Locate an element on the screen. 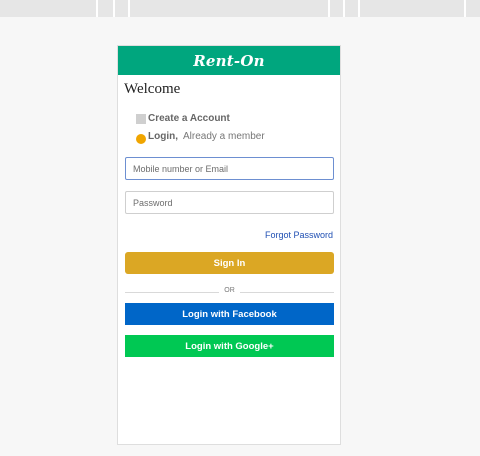  create-account-option: Create a Account is located at coordinates (185, 118).